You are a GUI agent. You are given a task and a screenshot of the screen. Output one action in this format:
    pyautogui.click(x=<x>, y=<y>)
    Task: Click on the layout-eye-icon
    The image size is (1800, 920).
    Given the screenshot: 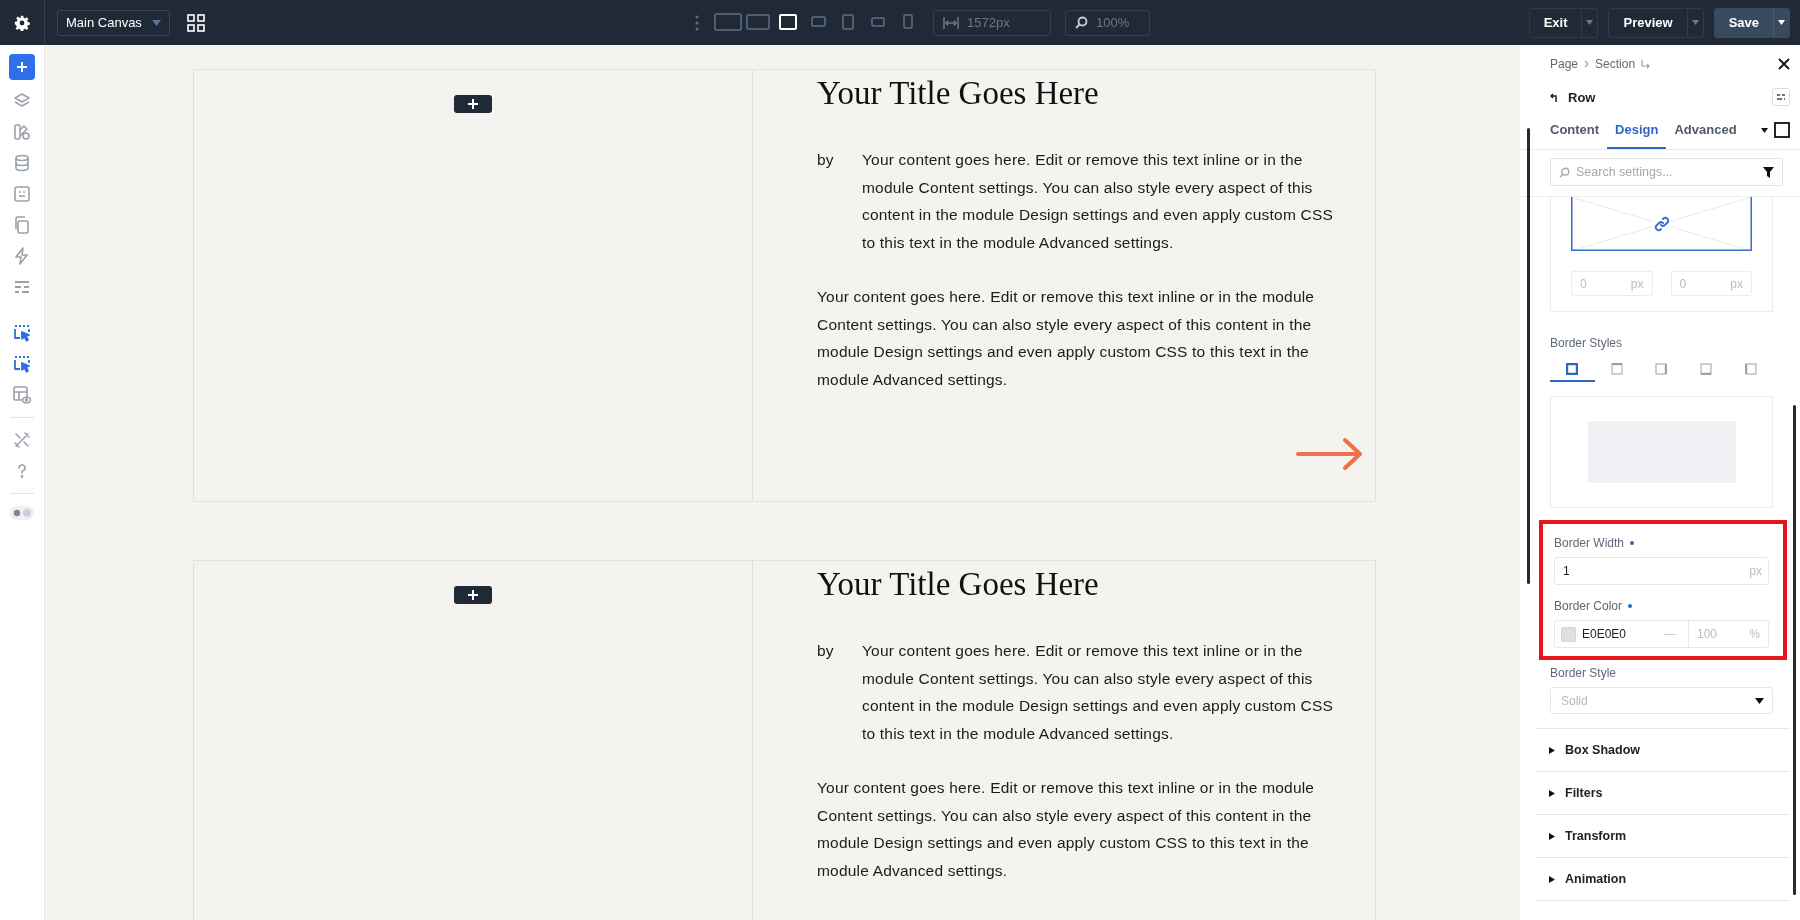 What is the action you would take?
    pyautogui.click(x=22, y=395)
    